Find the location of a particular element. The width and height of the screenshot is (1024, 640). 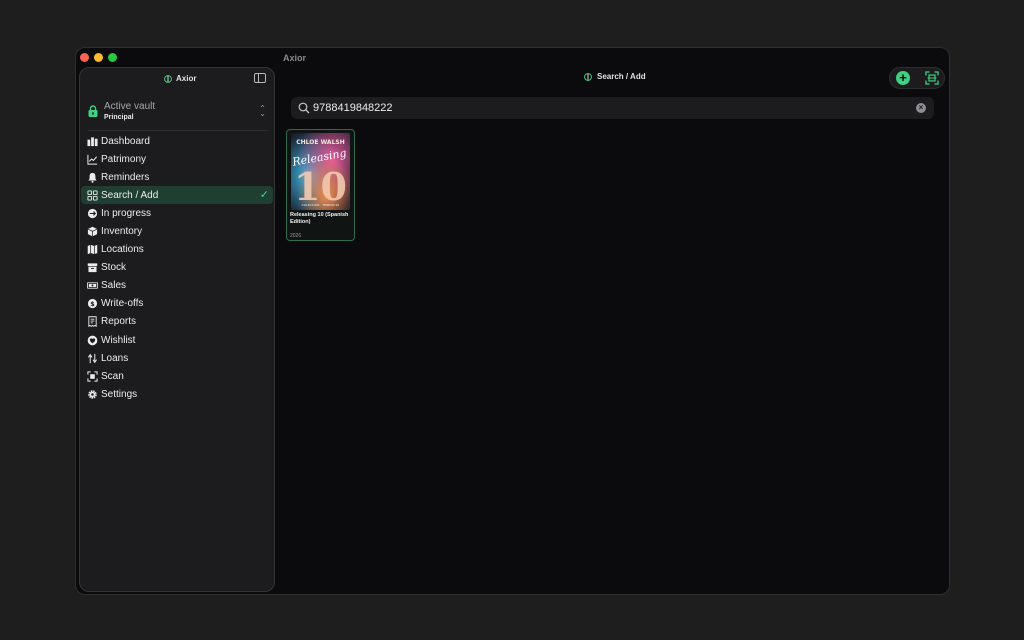

sidebar-item-reminders: Reminders is located at coordinates (177, 177).